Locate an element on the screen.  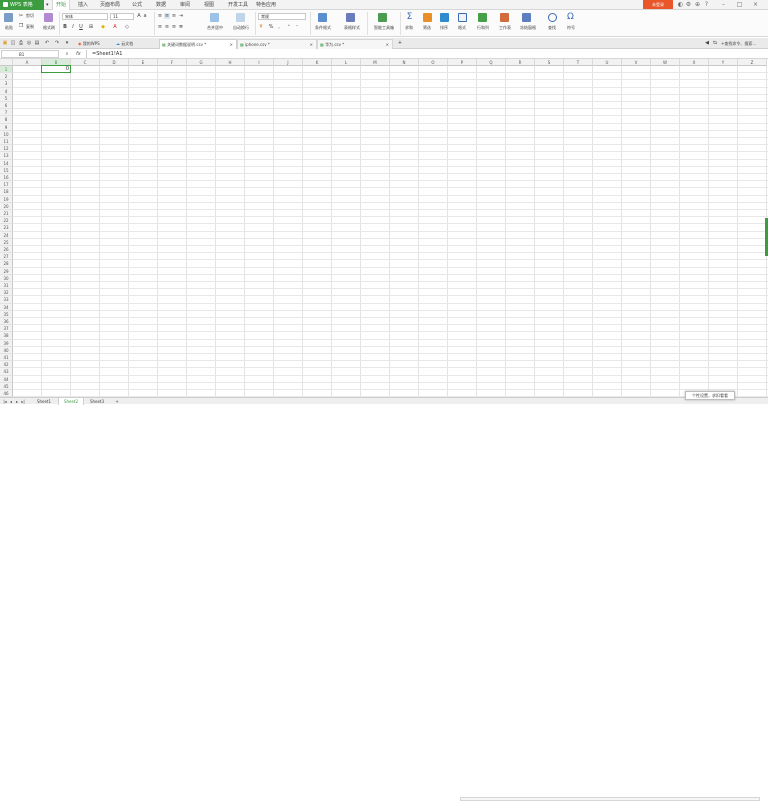
merge-center-icon is located at coordinates (214, 17).